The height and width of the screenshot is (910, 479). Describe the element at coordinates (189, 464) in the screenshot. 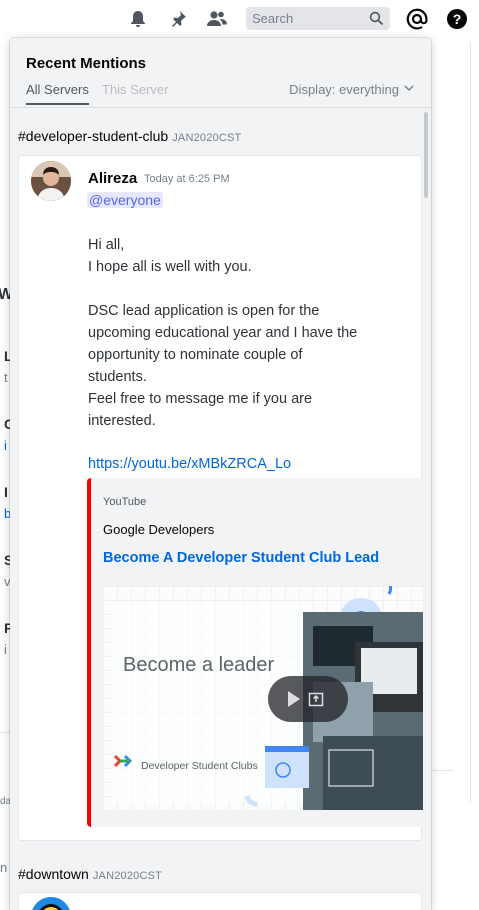

I see `youtube-link: https://youtu.be/xMBkZRCA_Lo` at that location.